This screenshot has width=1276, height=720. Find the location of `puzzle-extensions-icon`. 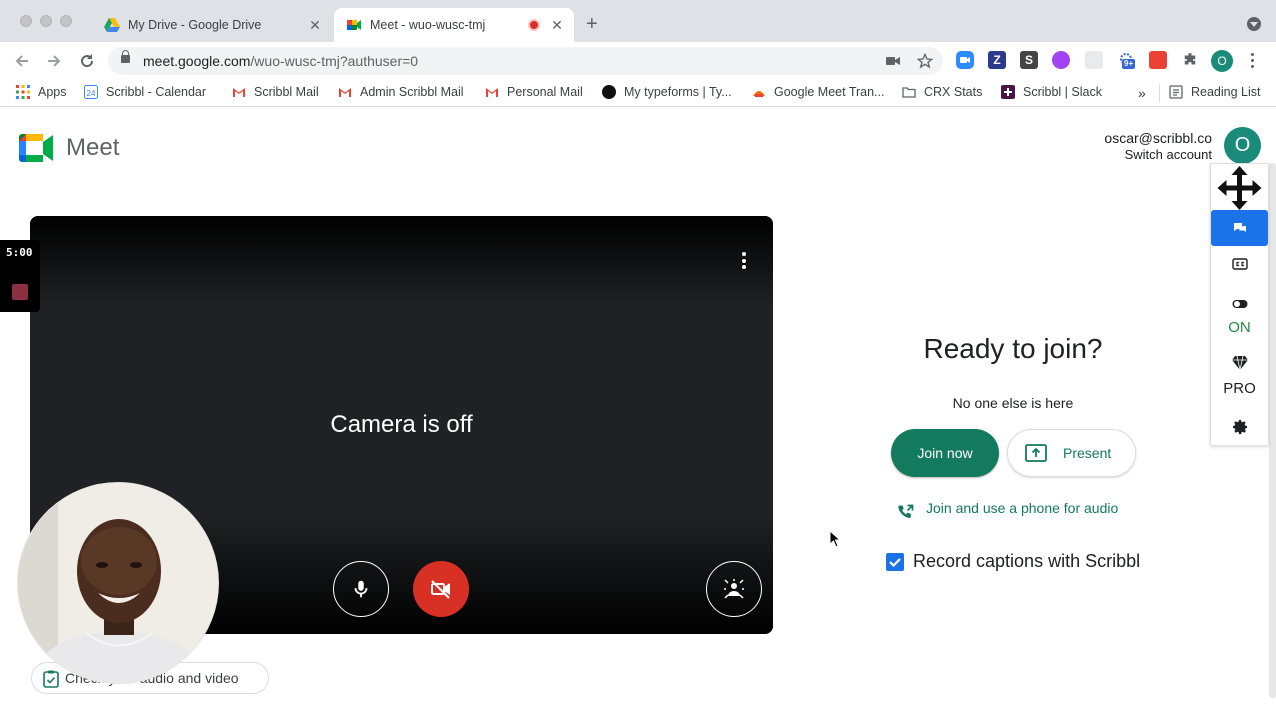

puzzle-extensions-icon is located at coordinates (1190, 60).